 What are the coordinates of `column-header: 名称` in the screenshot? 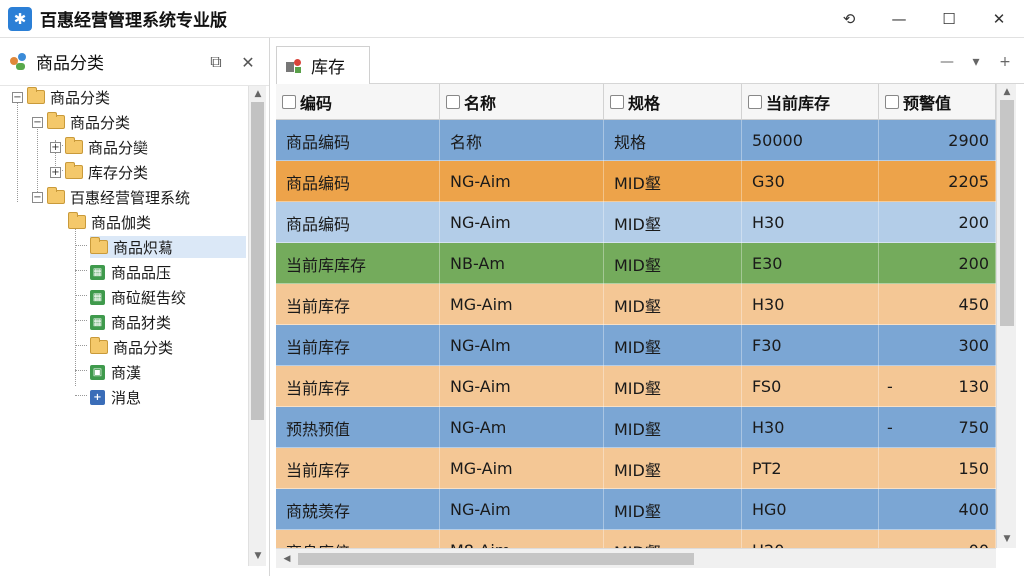 It's located at (522, 102).